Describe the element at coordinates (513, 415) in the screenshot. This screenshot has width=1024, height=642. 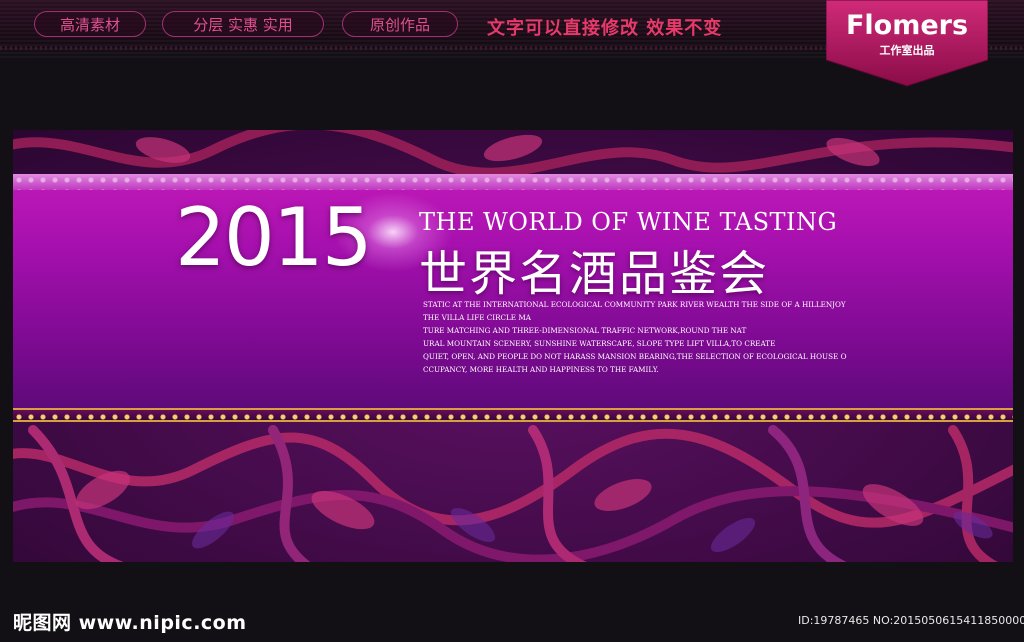
I see `gold-border-bottom` at that location.